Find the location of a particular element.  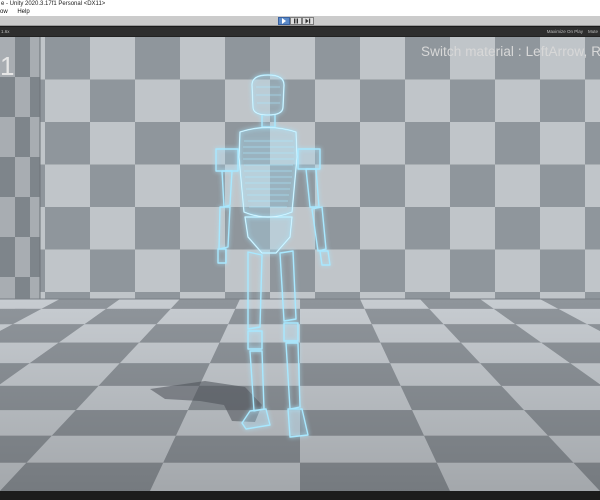

maximize-on-play-toggle: Maximize On Play is located at coordinates (565, 32).